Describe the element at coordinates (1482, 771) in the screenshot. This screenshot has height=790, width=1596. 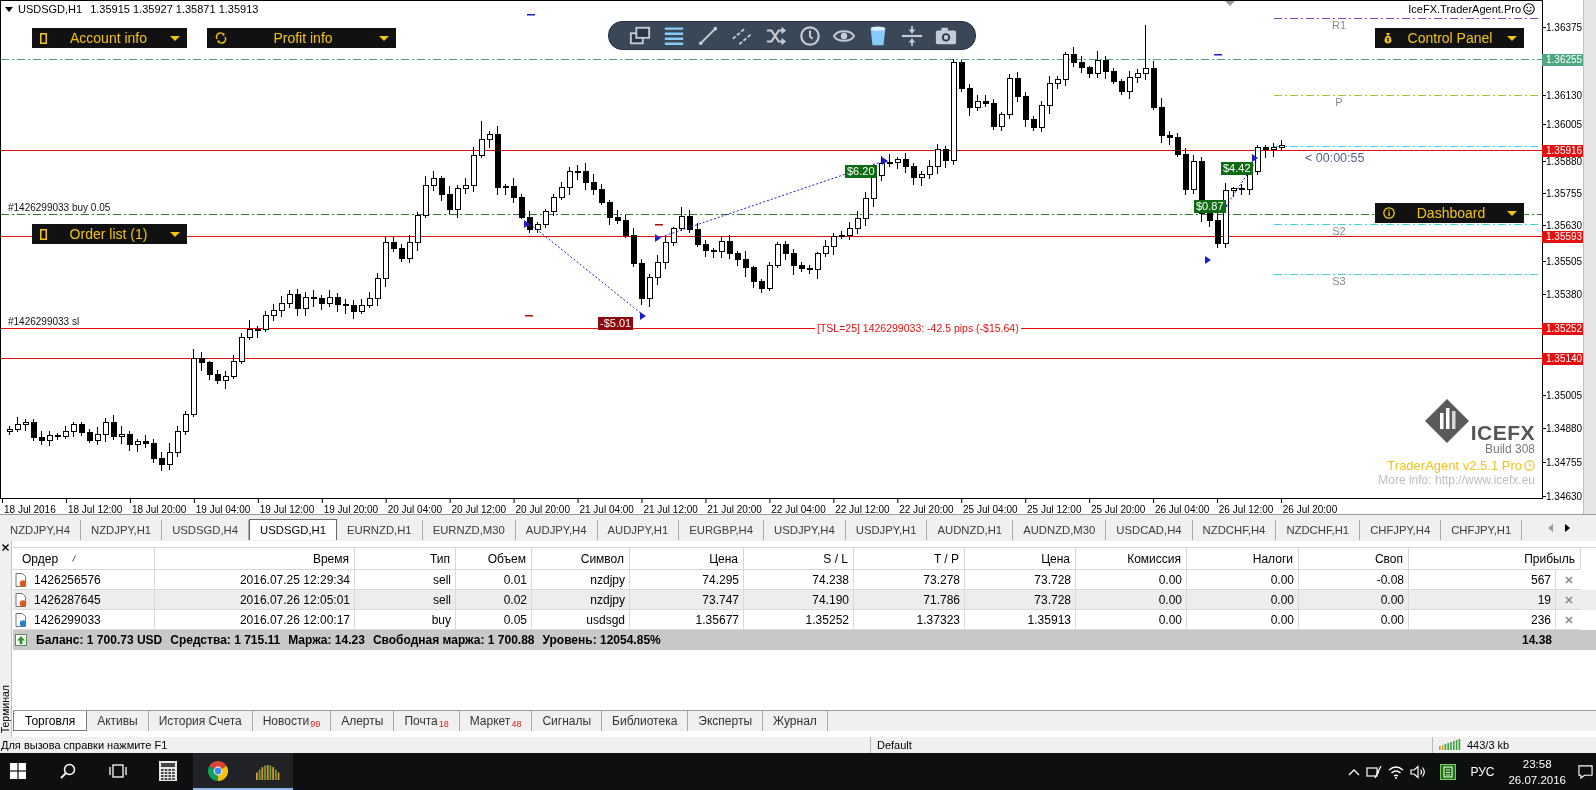
I see `language-indicator: РУС` at that location.